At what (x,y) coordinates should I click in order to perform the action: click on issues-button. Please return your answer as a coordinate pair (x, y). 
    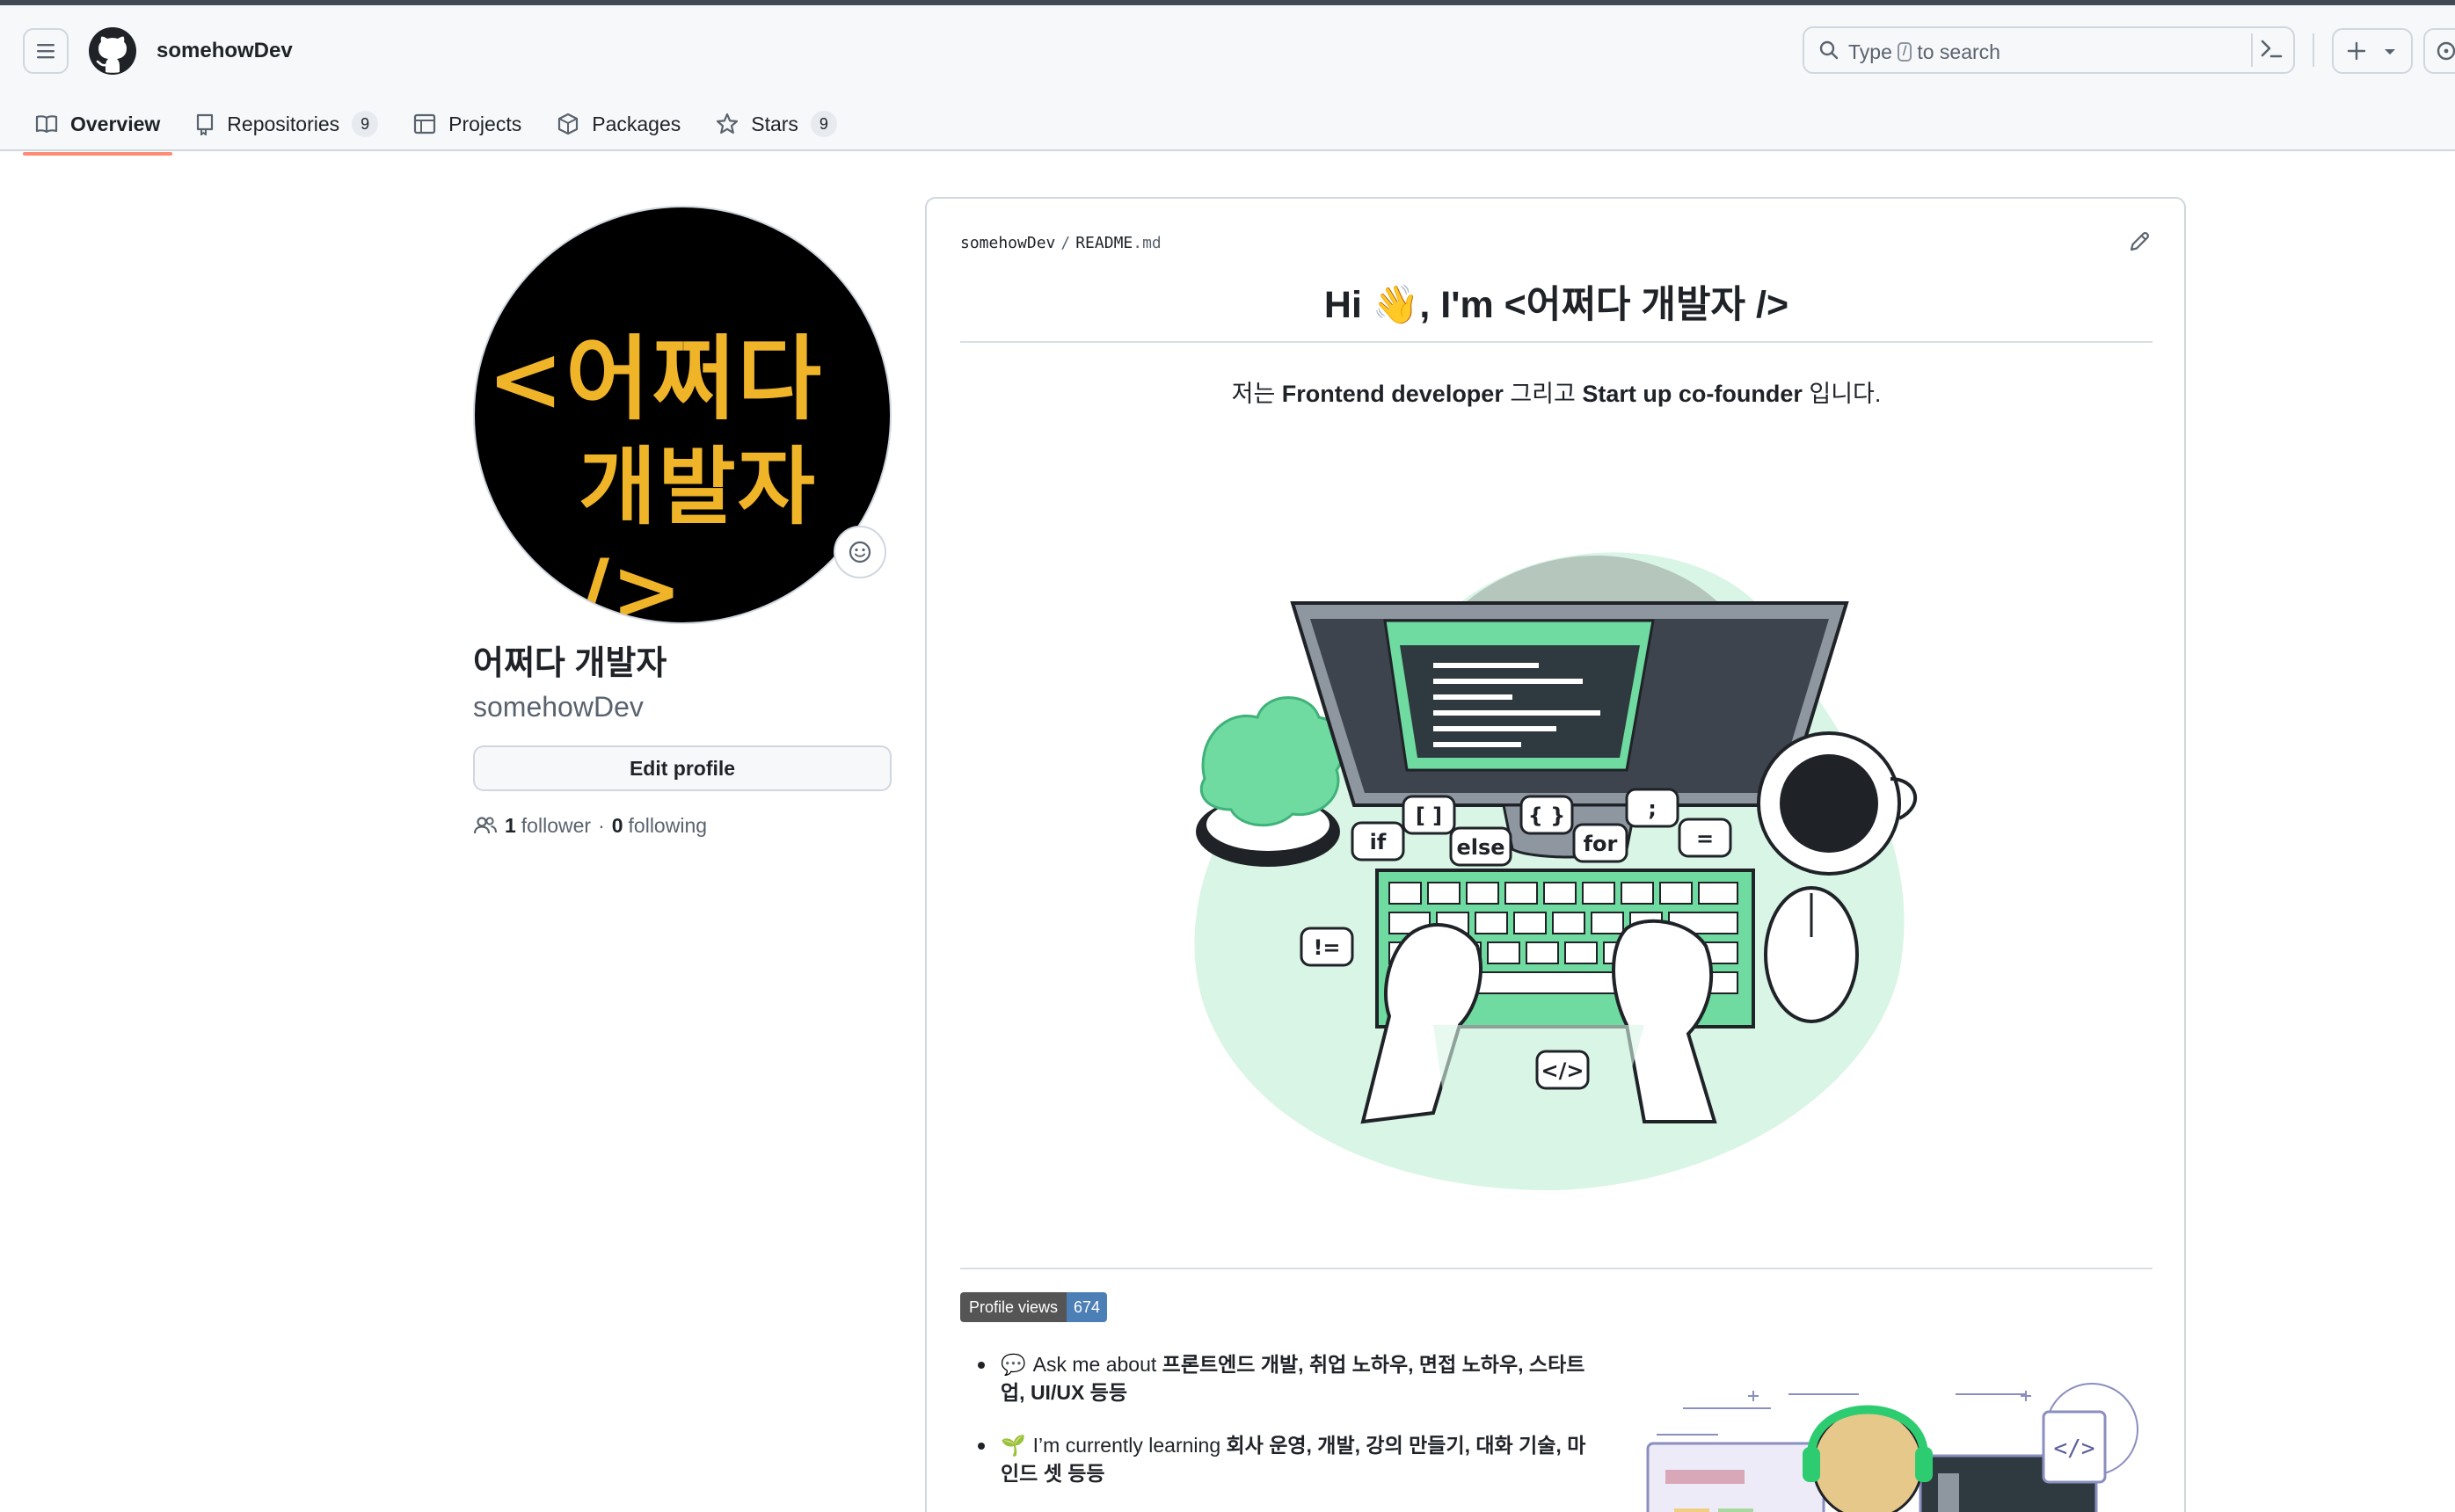
    Looking at the image, I should click on (2439, 51).